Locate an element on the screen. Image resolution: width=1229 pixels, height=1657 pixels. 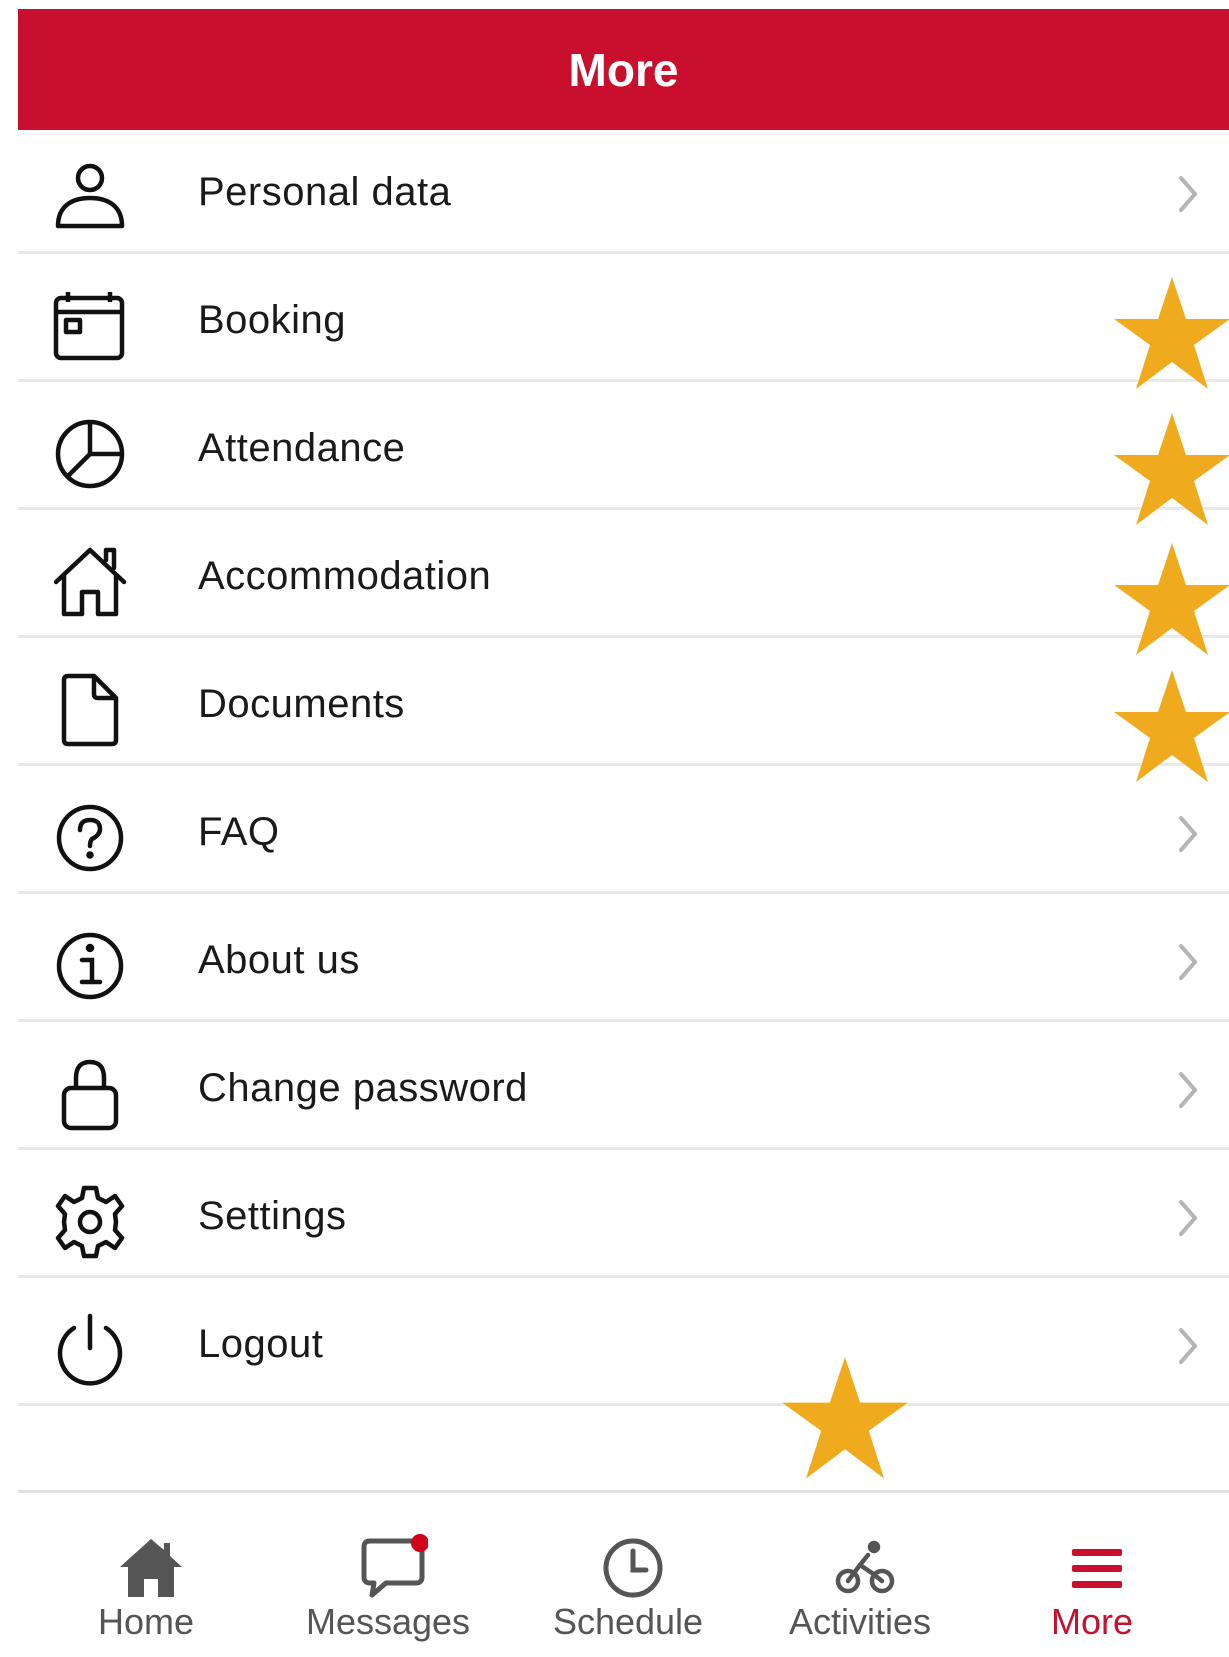
menu-item-label: Documents is located at coordinates (301, 704).